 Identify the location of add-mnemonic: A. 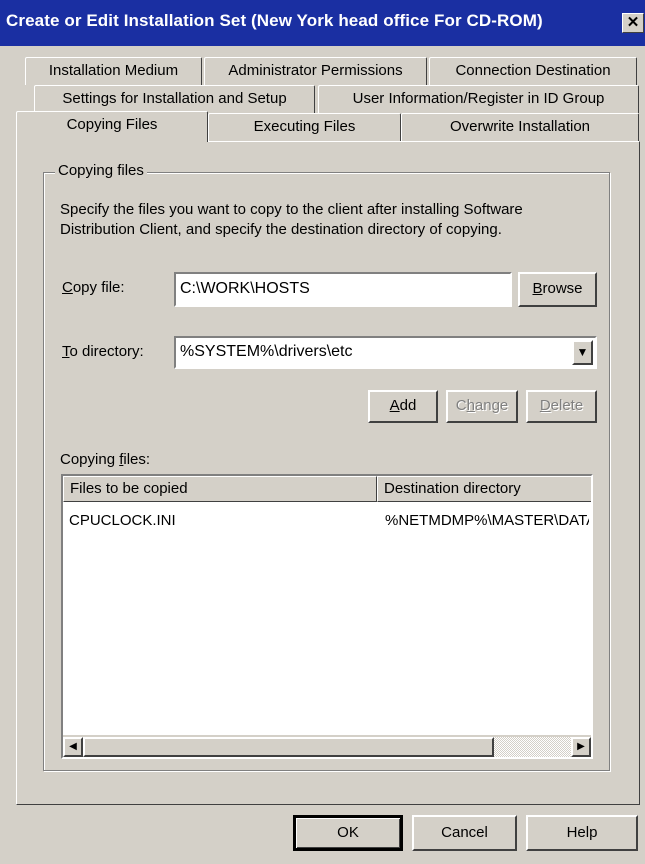
(394, 405).